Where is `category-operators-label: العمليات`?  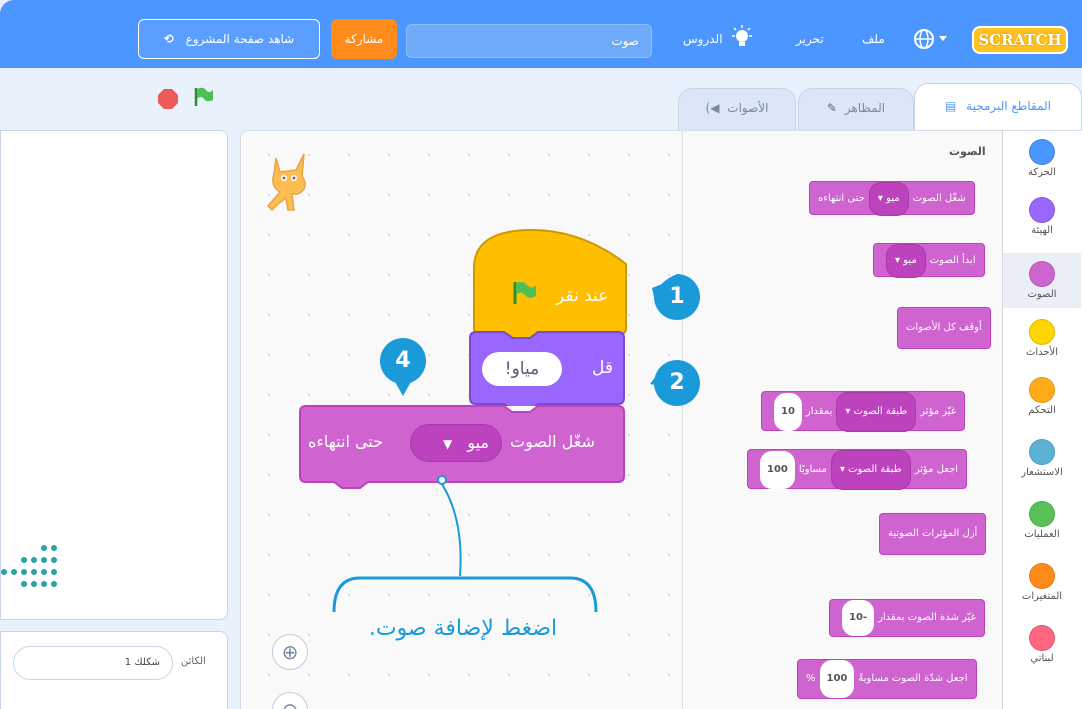
category-operators-label: العمليات is located at coordinates (1042, 534).